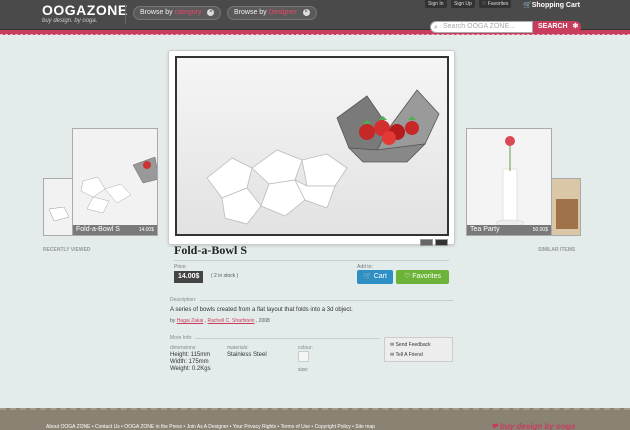 This screenshot has height=430, width=630. I want to click on dimension-weight: Weight: 0.2Kgs, so click(190, 369).